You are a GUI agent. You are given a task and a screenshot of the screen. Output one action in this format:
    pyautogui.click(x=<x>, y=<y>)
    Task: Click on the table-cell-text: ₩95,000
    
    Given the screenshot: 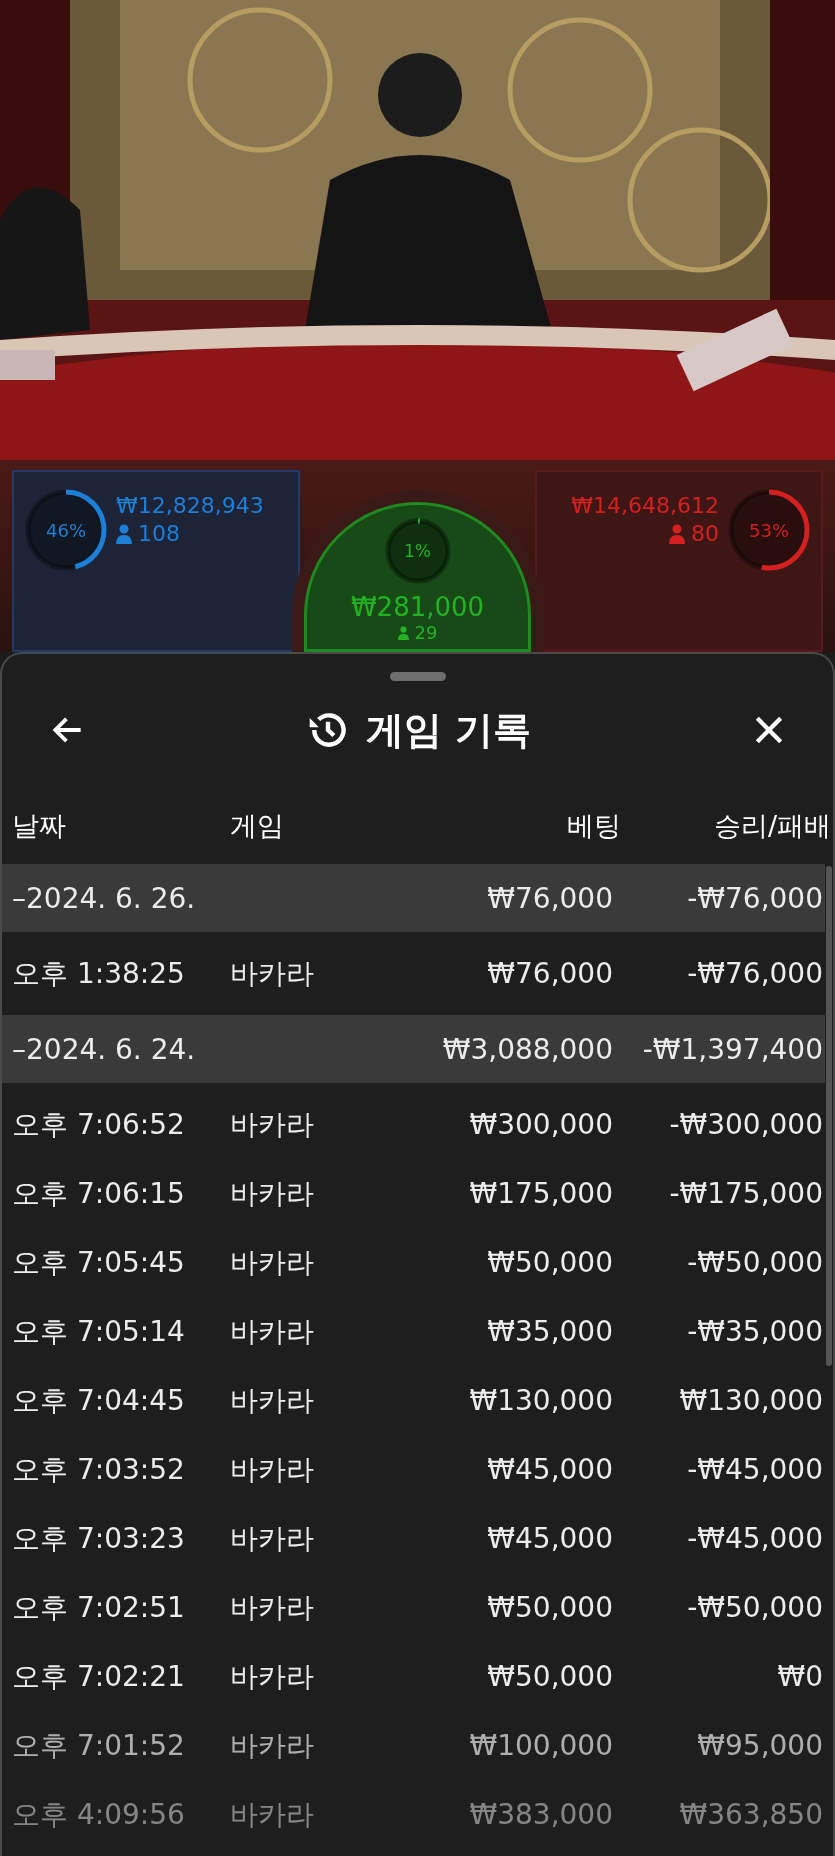 What is the action you would take?
    pyautogui.click(x=759, y=1745)
    